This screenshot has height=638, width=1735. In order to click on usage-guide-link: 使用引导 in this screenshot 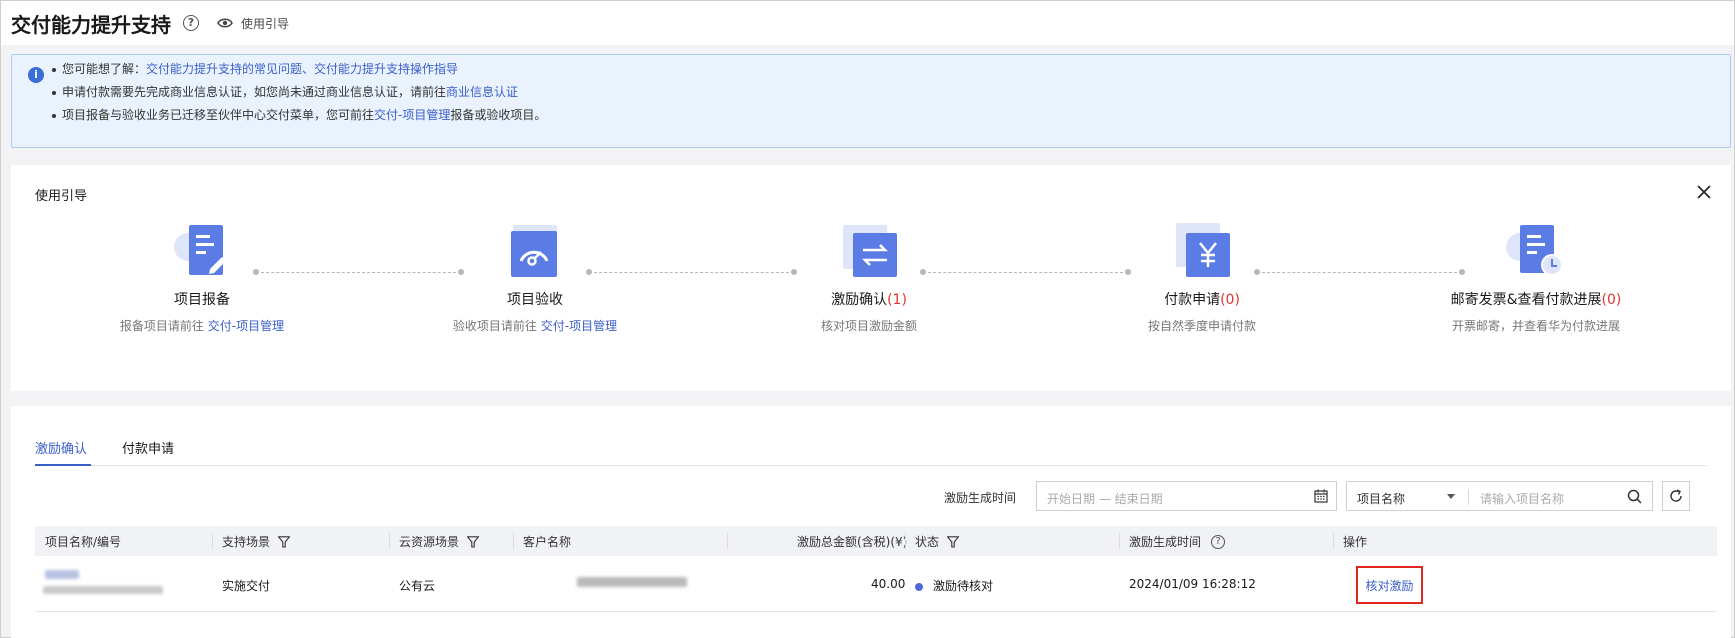, I will do `click(253, 23)`.